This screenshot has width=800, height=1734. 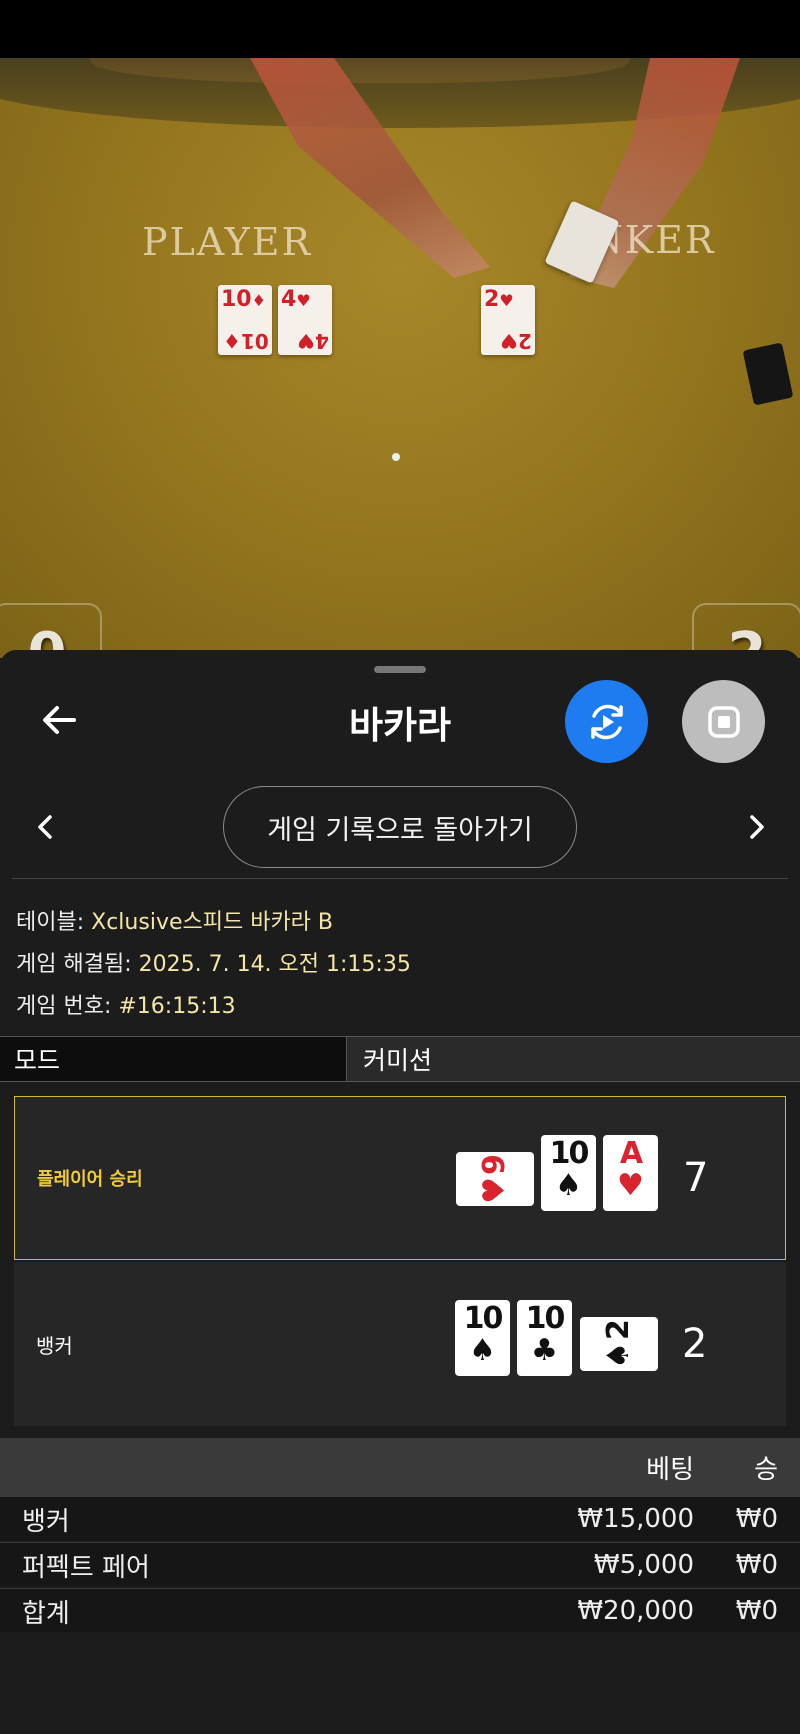 I want to click on chevron-left-icon, so click(x=45, y=827).